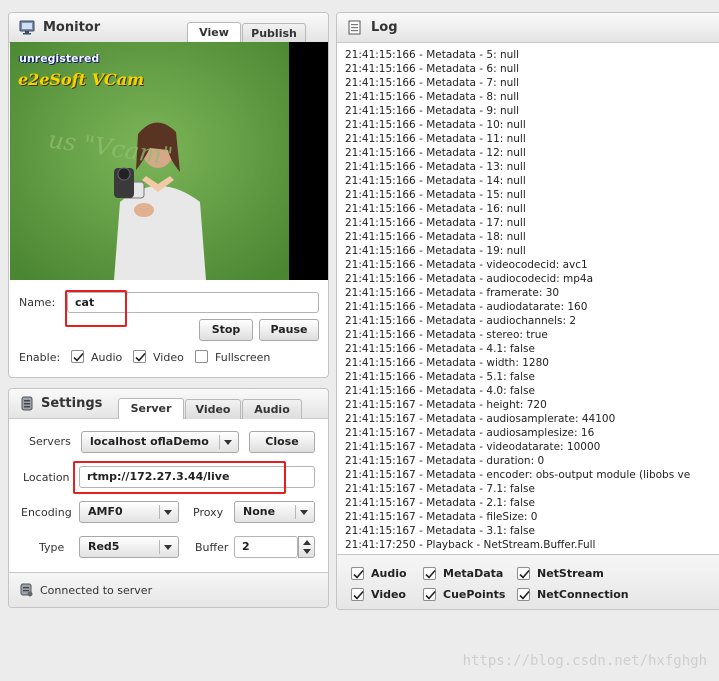 The height and width of the screenshot is (681, 719). What do you see at coordinates (435, 167) in the screenshot?
I see `log-line: 21:41:15:166 - Metadata - 13: null` at bounding box center [435, 167].